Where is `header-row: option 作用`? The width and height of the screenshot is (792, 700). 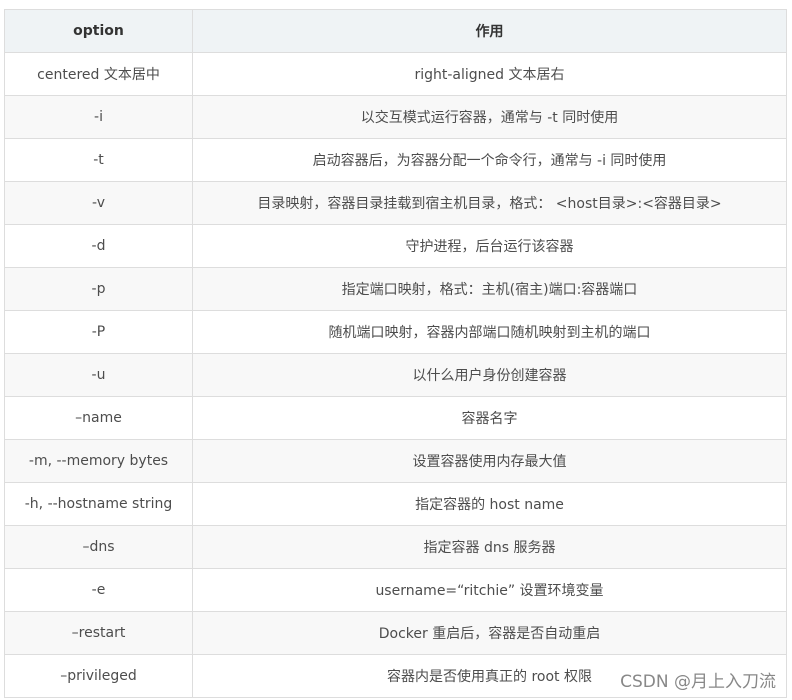 header-row: option 作用 is located at coordinates (395, 31).